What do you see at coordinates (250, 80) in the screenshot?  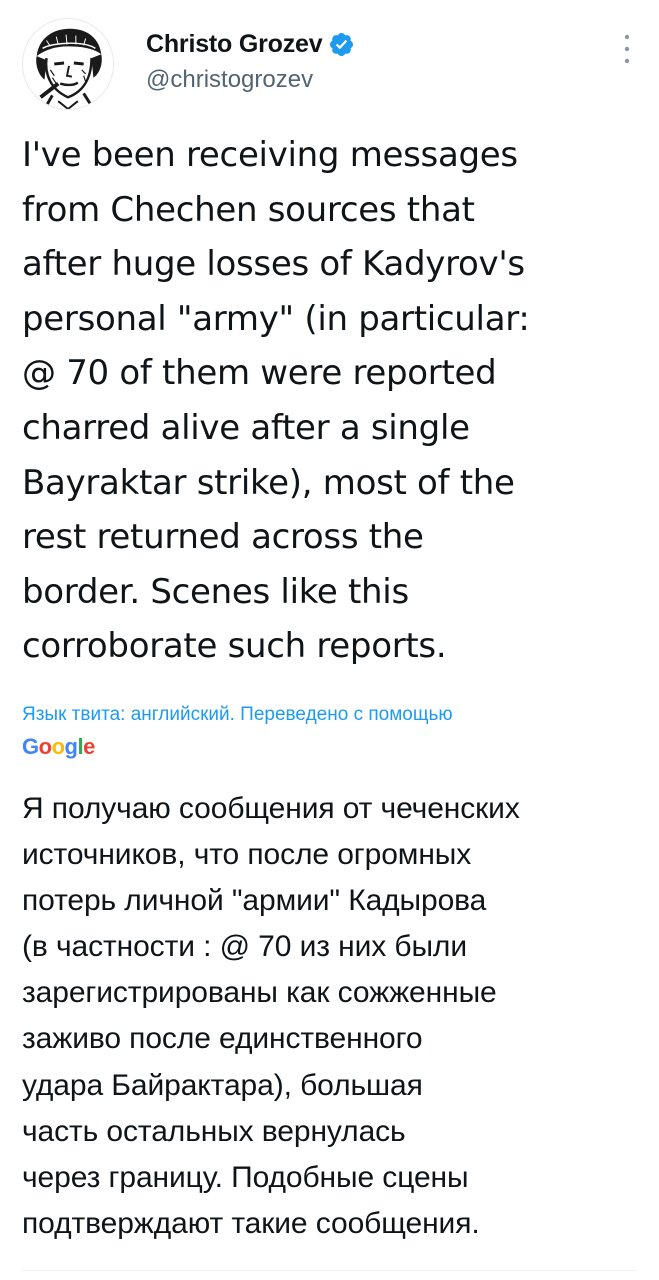 I see `handle: @christogrozev` at bounding box center [250, 80].